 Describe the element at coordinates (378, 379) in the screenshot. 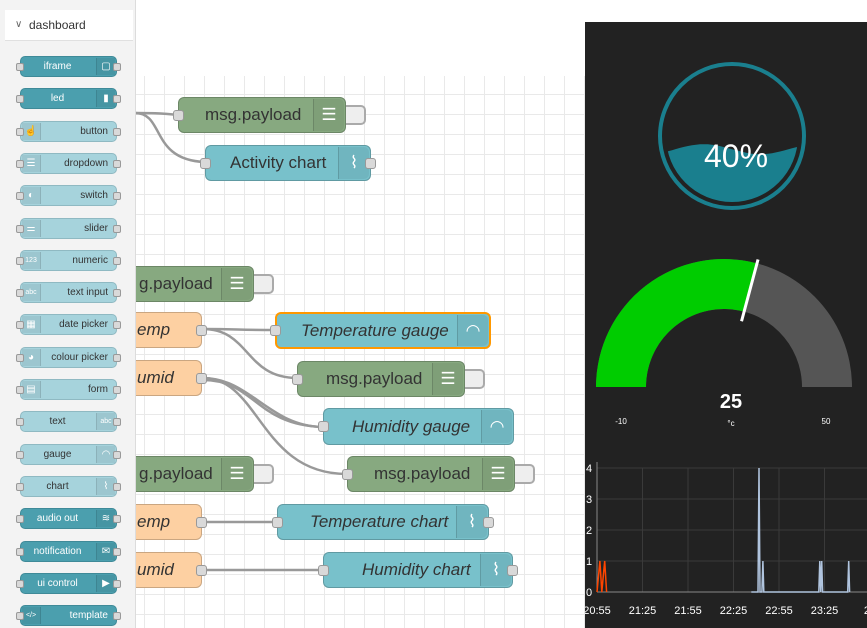

I see `debug-node-msg-payload-3: msg.payload ☰` at that location.